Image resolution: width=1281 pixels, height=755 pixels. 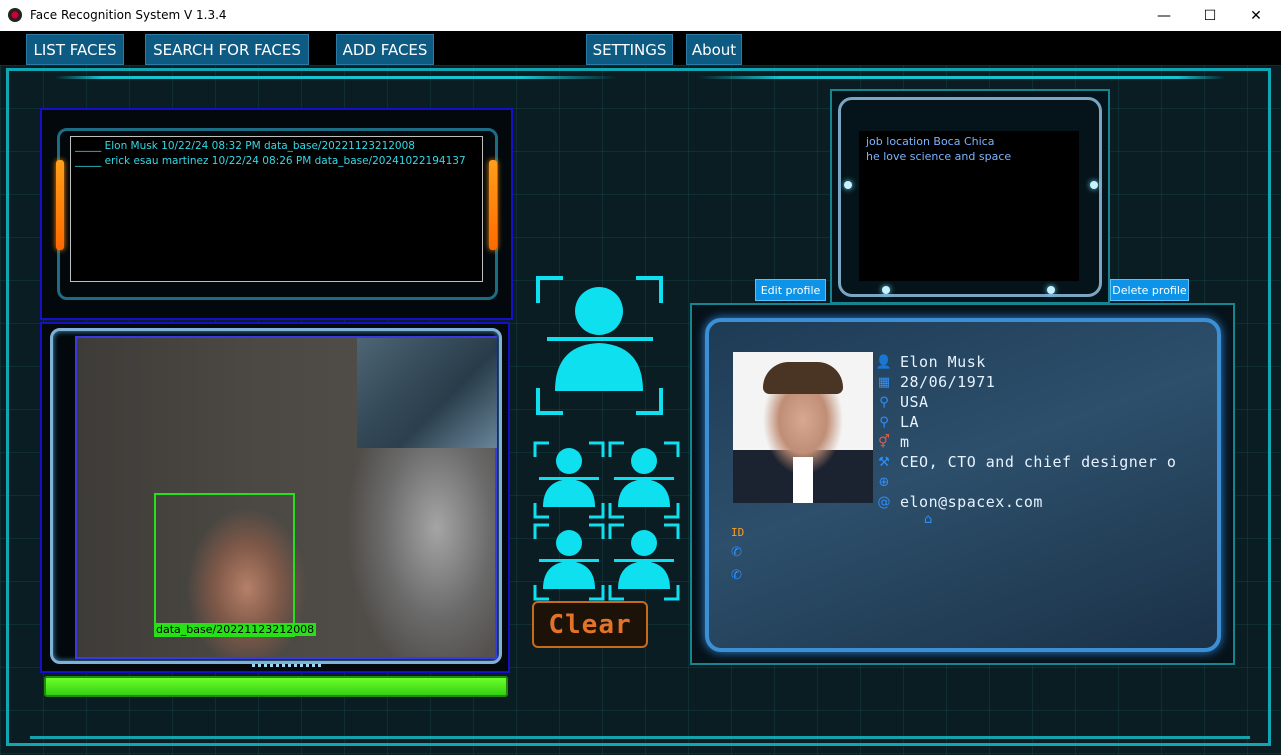 What do you see at coordinates (803, 427) in the screenshot?
I see `profile-photo` at bounding box center [803, 427].